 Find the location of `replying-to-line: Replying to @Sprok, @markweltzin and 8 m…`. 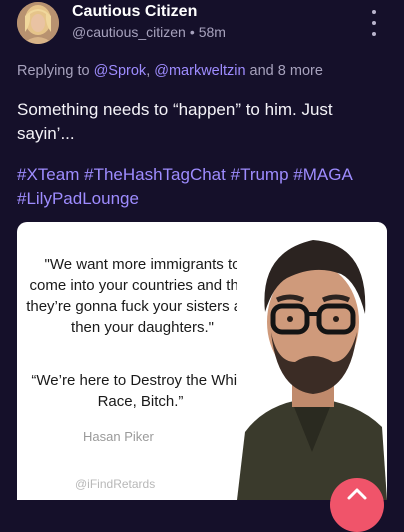

replying-to-line: Replying to @Sprok, @markweltzin and 8 m… is located at coordinates (170, 71).